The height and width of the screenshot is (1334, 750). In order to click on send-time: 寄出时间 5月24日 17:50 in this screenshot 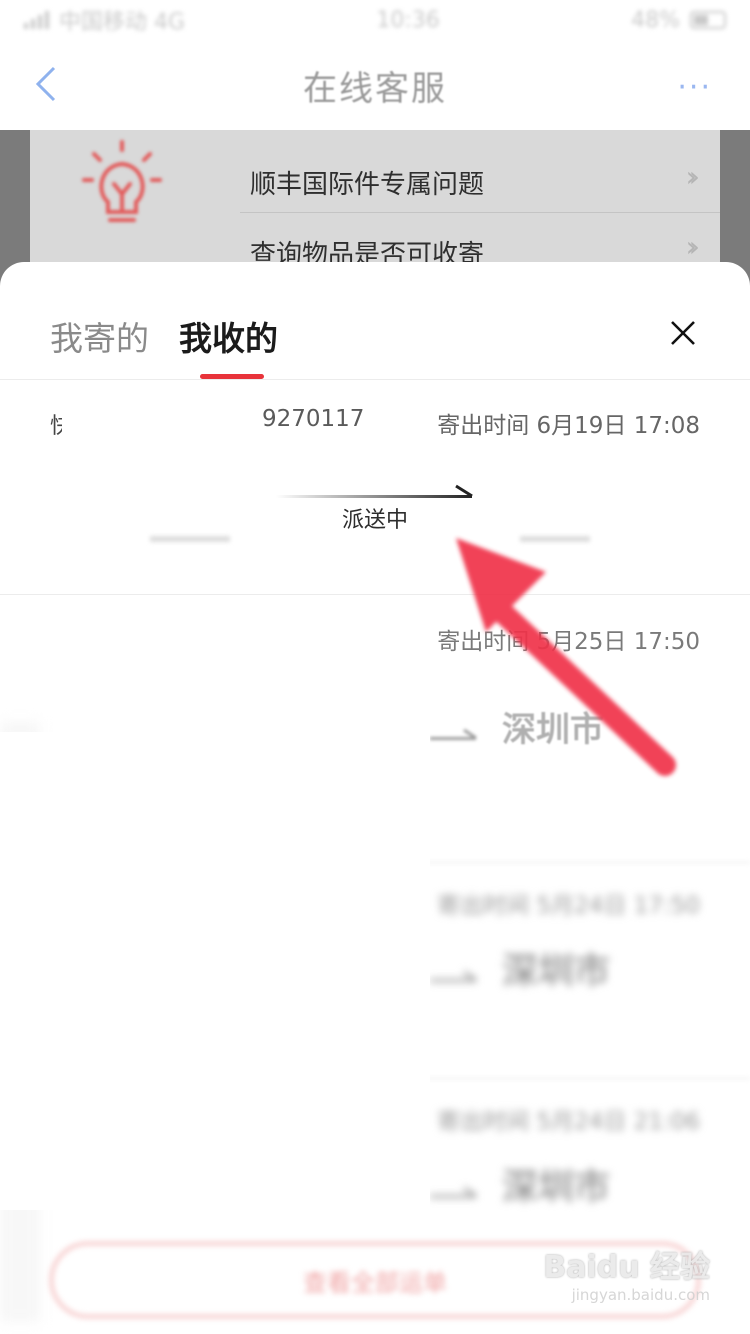, I will do `click(568, 906)`.